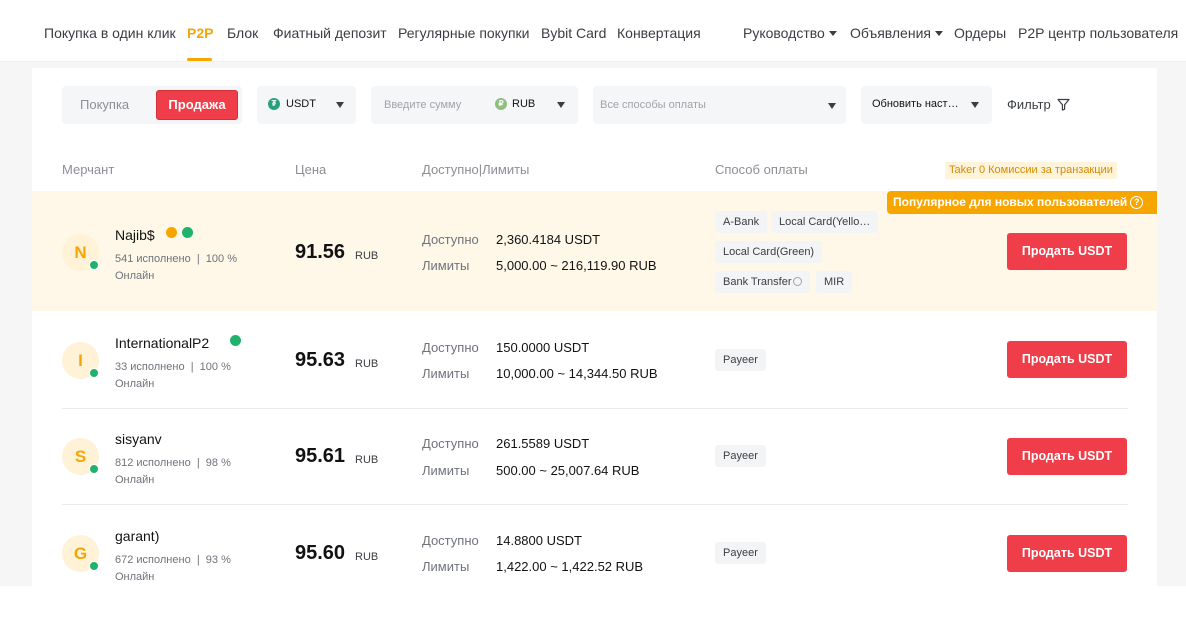 The height and width of the screenshot is (626, 1186). I want to click on orders-count: 541 исполнено, so click(153, 259).